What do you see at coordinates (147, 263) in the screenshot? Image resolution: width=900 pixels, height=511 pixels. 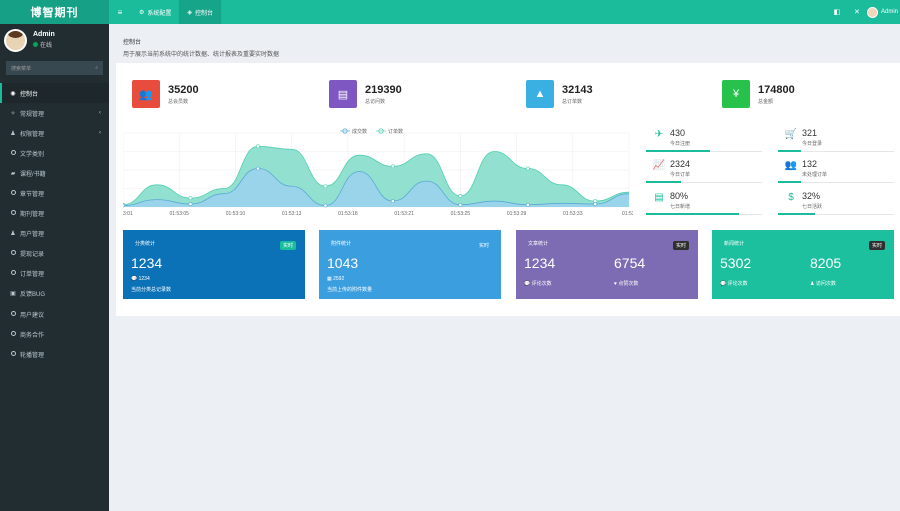 I see `card-value: 1234` at bounding box center [147, 263].